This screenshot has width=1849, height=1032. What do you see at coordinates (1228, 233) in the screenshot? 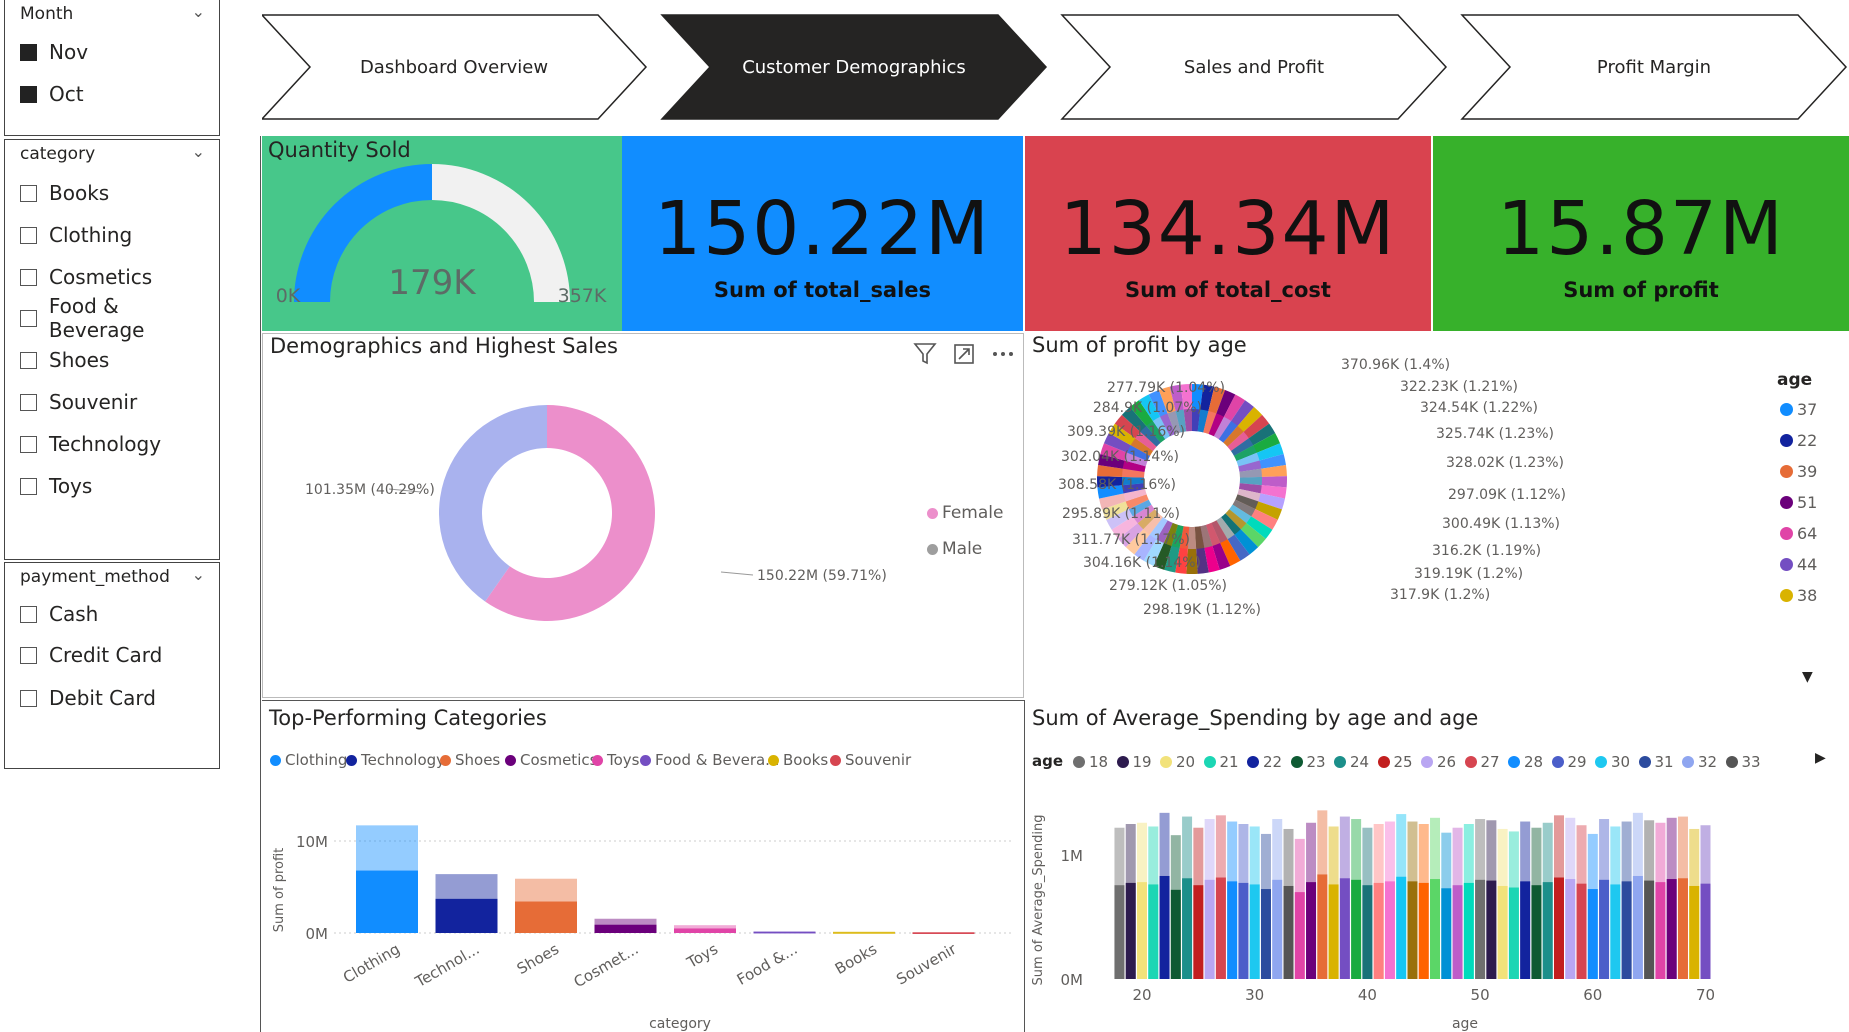
I see `total-cost-card: 134.34M Sum of total_cost` at bounding box center [1228, 233].